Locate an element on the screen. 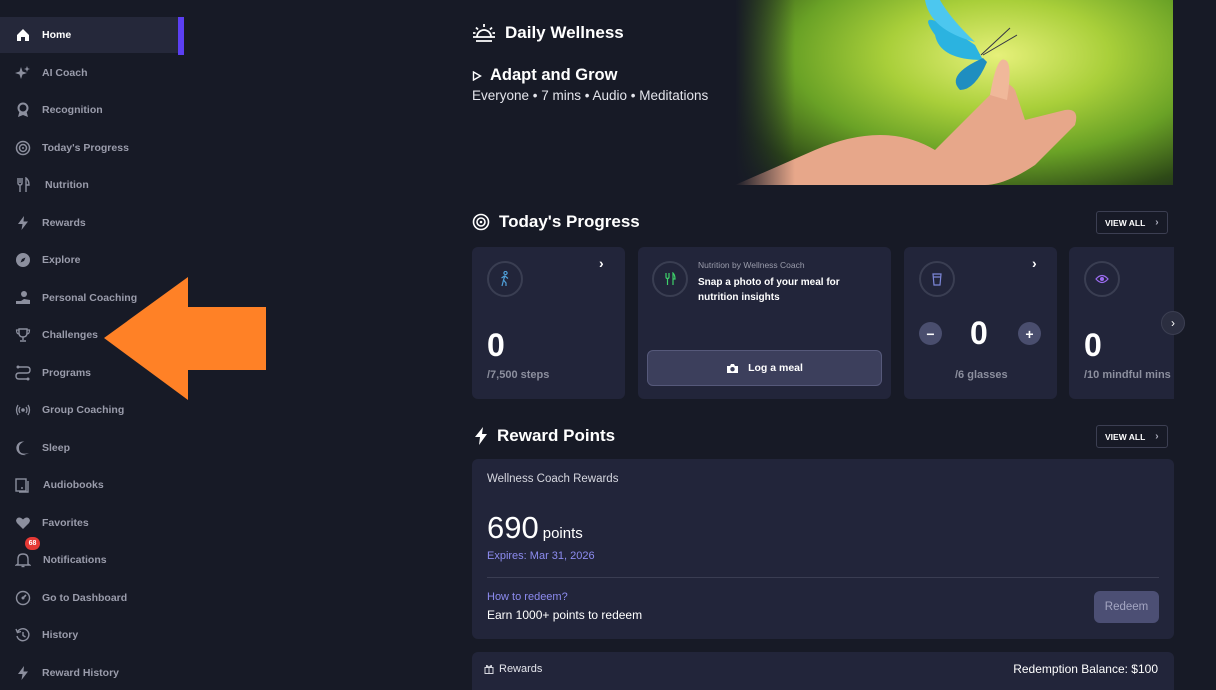 The height and width of the screenshot is (690, 1216). steps-unit: /7,500 steps is located at coordinates (518, 375).